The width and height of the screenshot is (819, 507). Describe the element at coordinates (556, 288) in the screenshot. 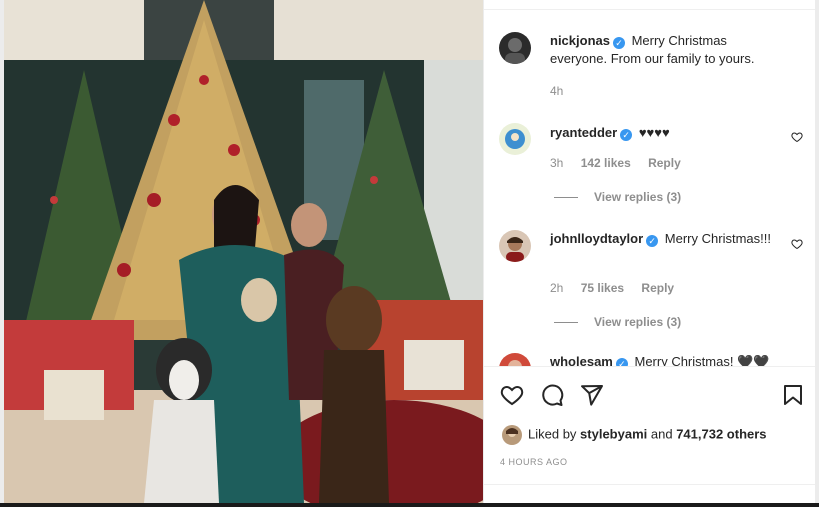

I see `comment-time: 2h` at that location.